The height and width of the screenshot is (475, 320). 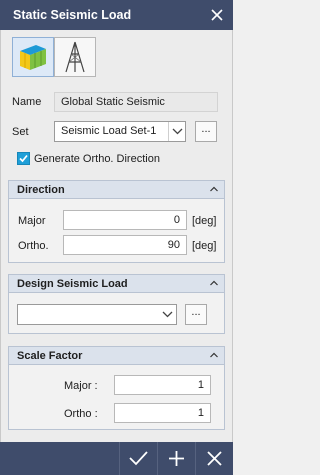 I want to click on name-field: Global Static Seismic, so click(x=136, y=102).